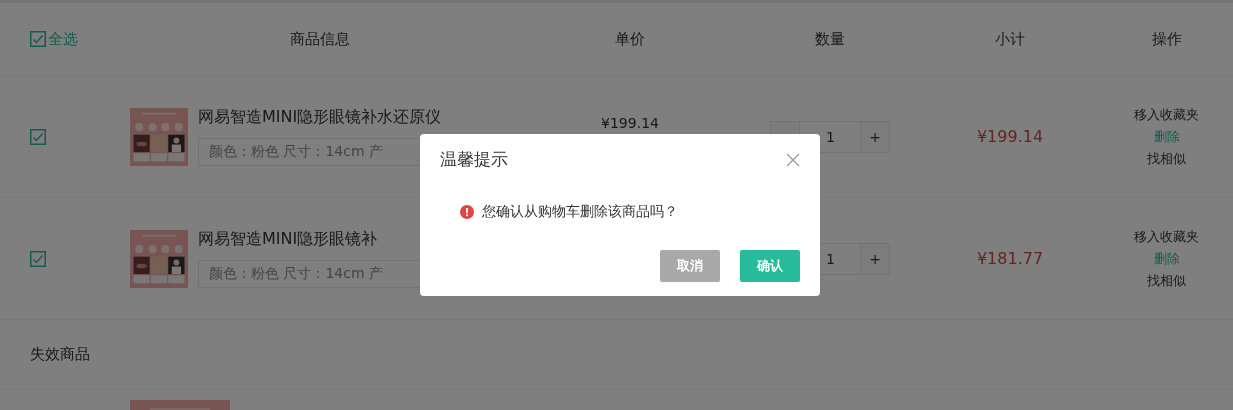 The image size is (1233, 410). I want to click on product-name: 网易智造MINI隐形眼镜补, so click(288, 239).